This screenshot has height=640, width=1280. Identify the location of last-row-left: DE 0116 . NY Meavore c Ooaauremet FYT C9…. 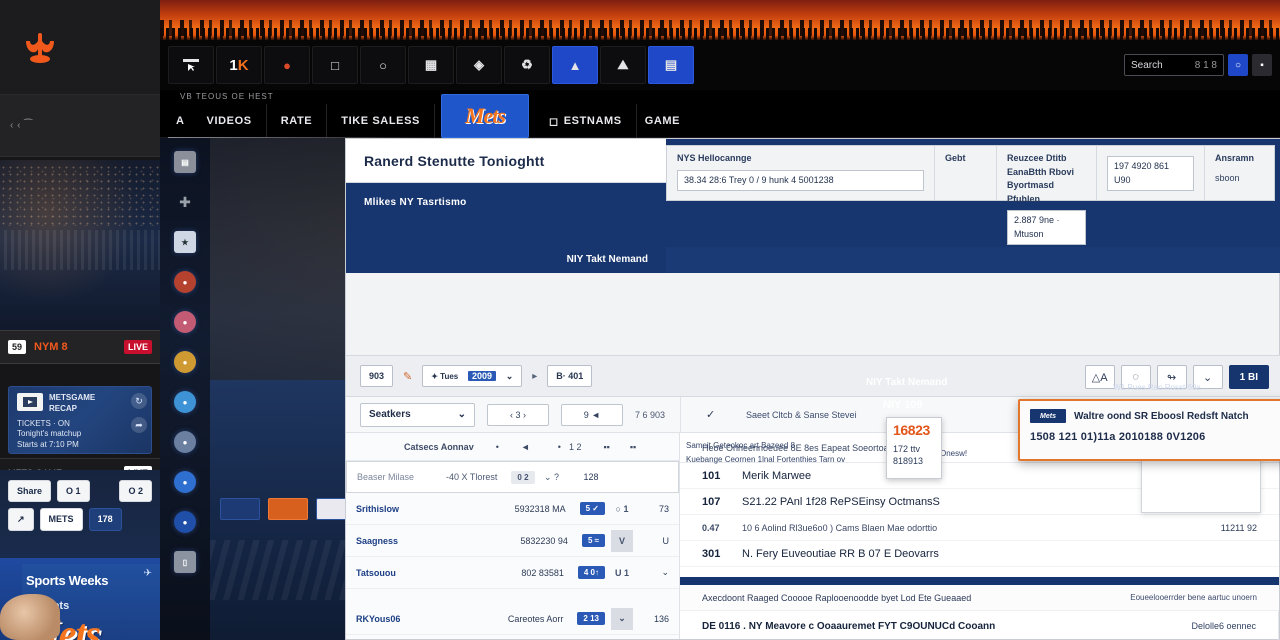
(849, 626).